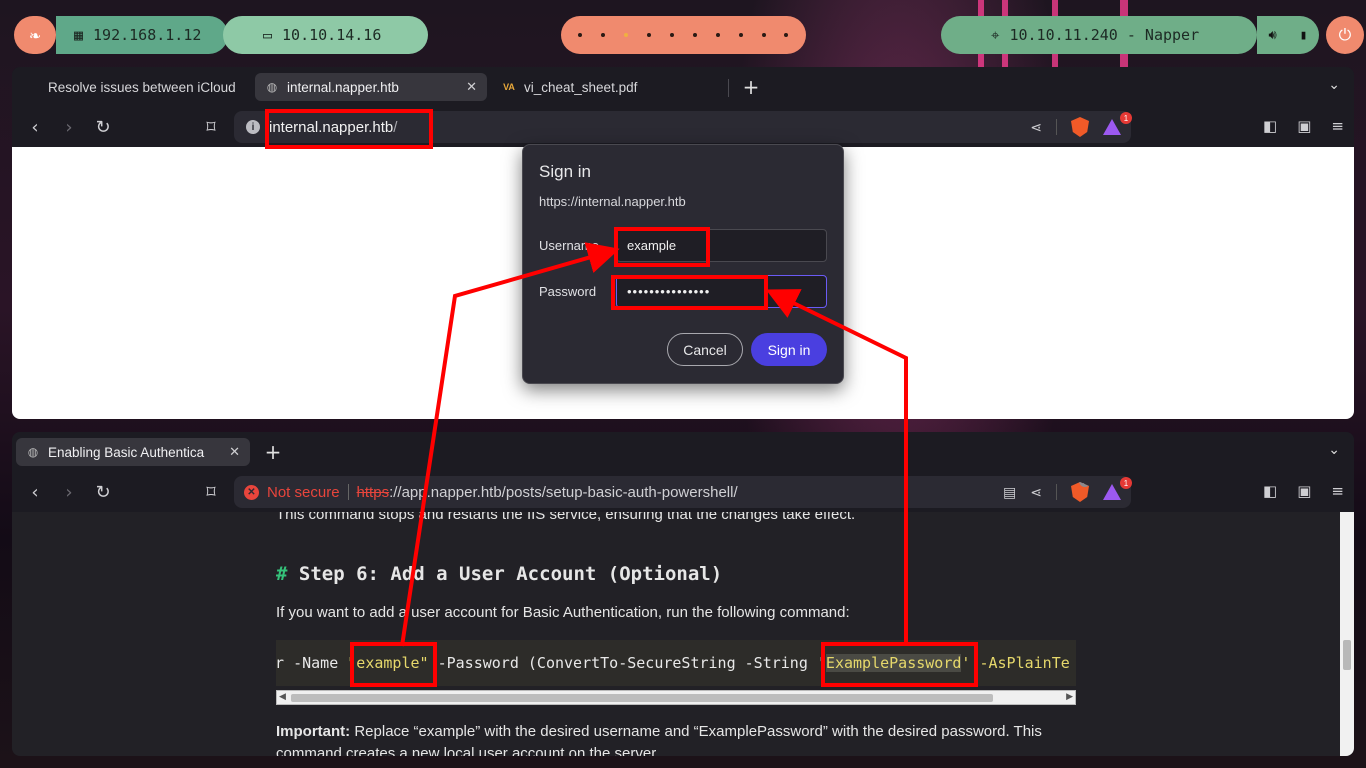 The image size is (1366, 768). What do you see at coordinates (612, 201) in the screenshot?
I see `dialog-origin: https://internal.napper.htb` at bounding box center [612, 201].